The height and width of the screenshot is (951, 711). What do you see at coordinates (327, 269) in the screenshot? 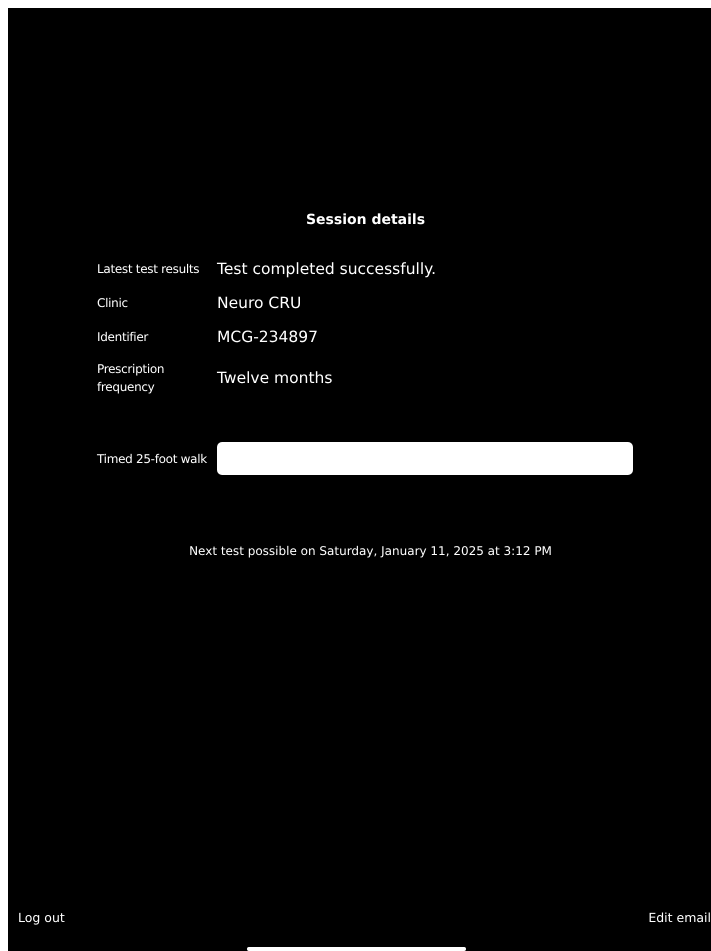
I see `detail-value: Test completed successfully.` at bounding box center [327, 269].